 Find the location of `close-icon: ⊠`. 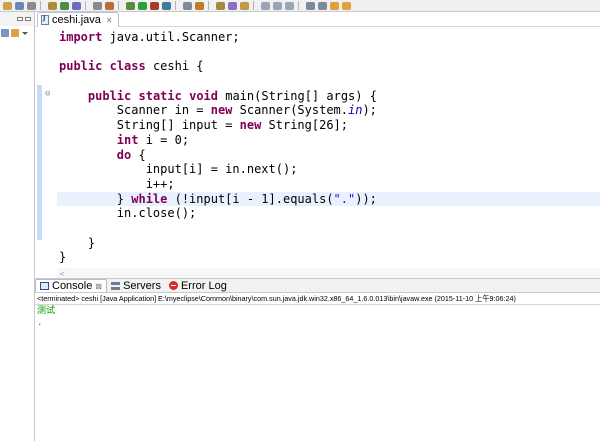

close-icon: ⊠ is located at coordinates (98, 286).